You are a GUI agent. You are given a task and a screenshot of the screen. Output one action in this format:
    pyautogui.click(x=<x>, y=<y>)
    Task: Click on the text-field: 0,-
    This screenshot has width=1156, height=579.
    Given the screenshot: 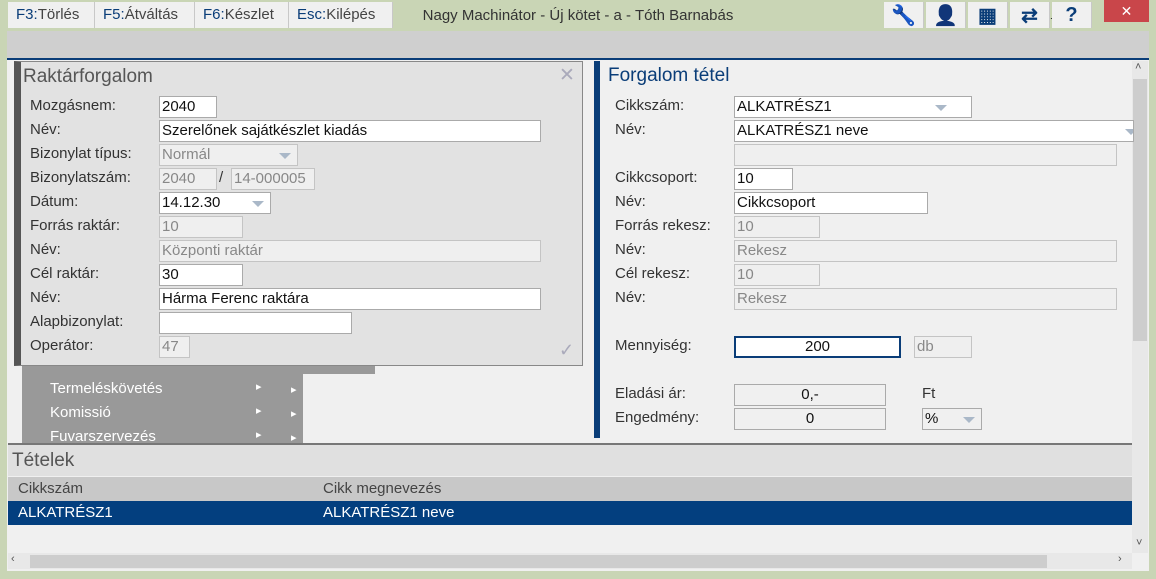 What is the action you would take?
    pyautogui.click(x=810, y=395)
    